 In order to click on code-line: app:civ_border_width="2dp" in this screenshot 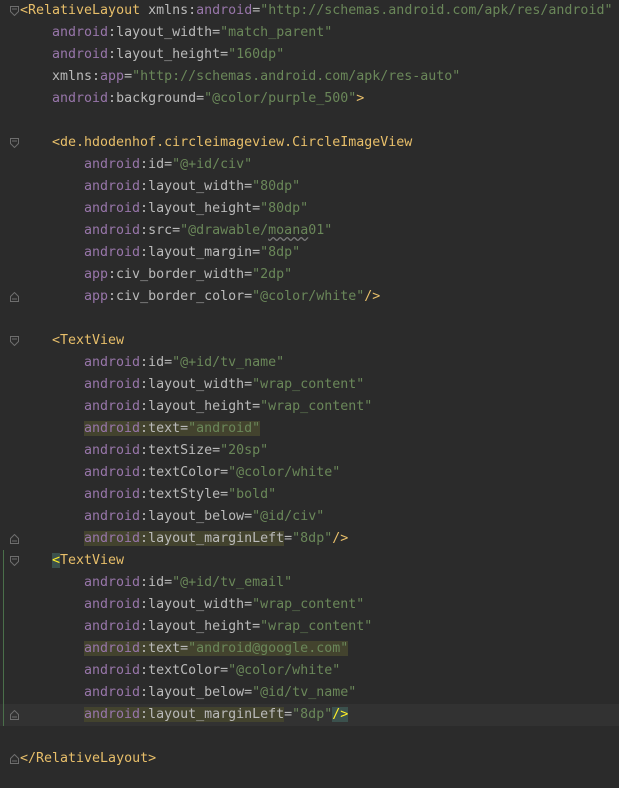, I will do `click(309, 275)`.